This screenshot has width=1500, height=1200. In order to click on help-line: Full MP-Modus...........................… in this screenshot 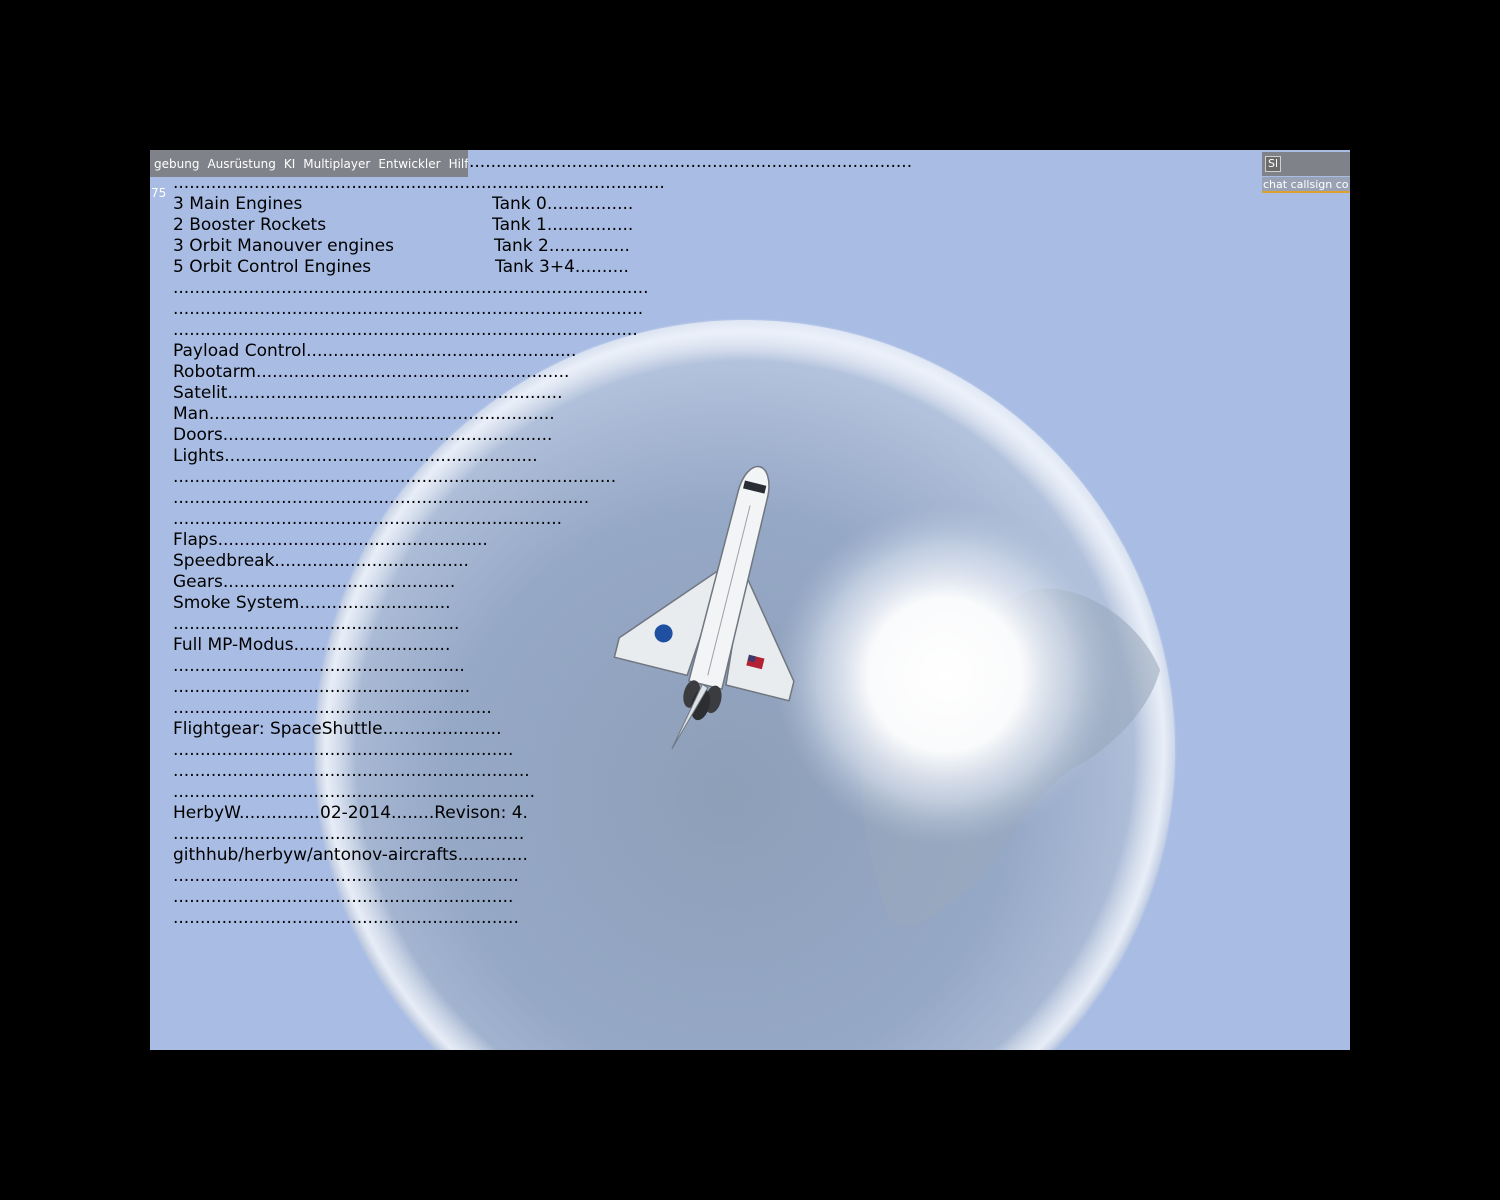, I will do `click(542, 645)`.